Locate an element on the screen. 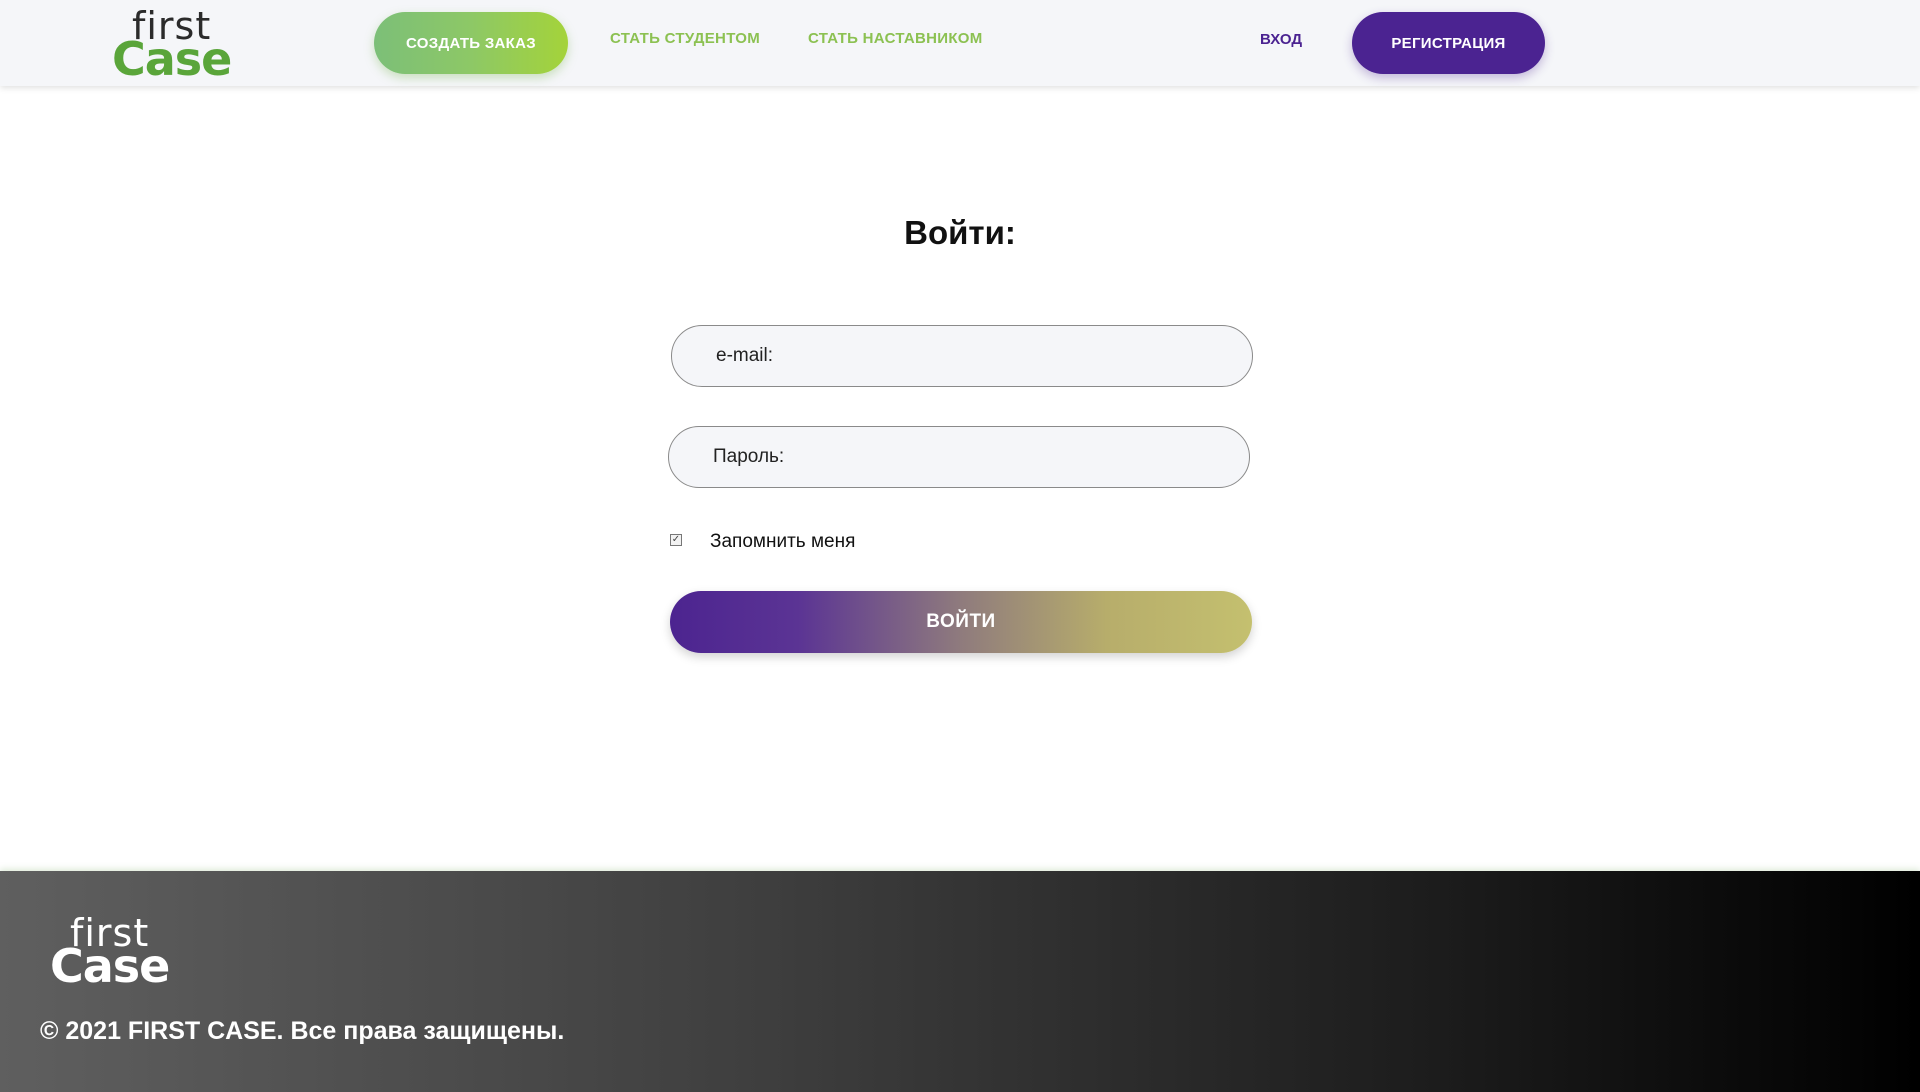 The width and height of the screenshot is (1920, 1092). logo-case-text: Case is located at coordinates (172, 59).